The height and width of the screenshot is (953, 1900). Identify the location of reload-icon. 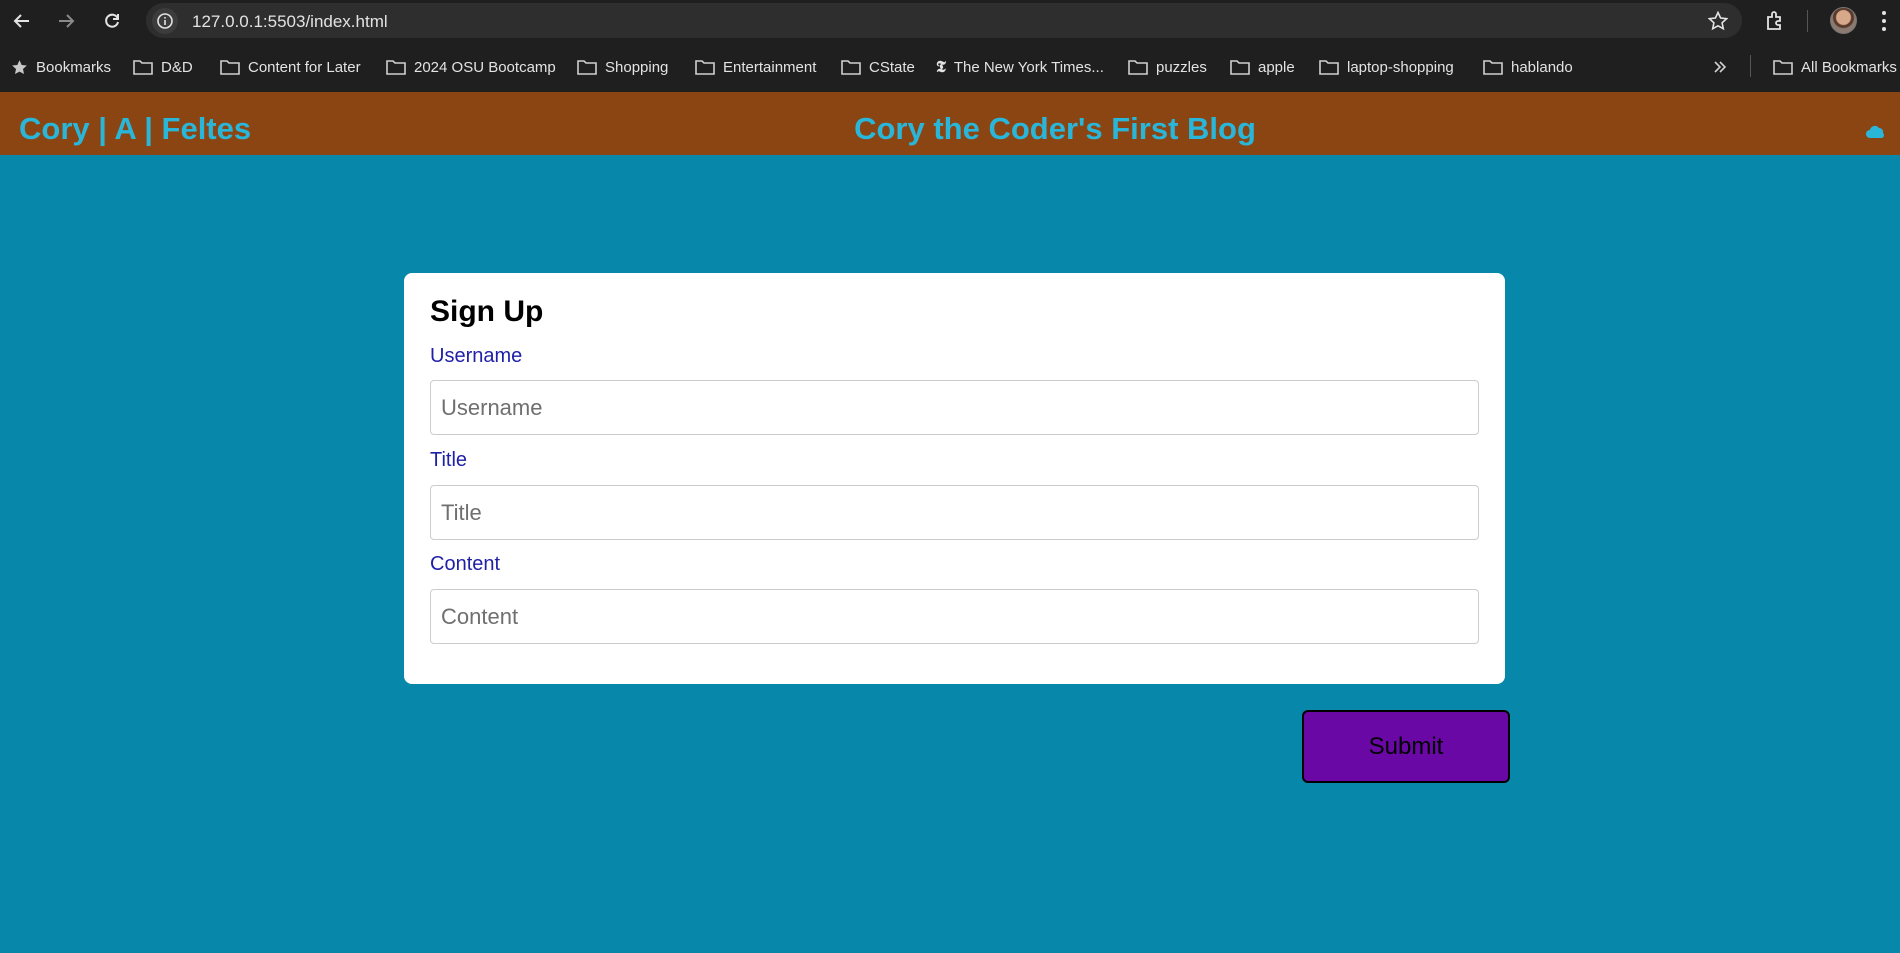
(112, 20).